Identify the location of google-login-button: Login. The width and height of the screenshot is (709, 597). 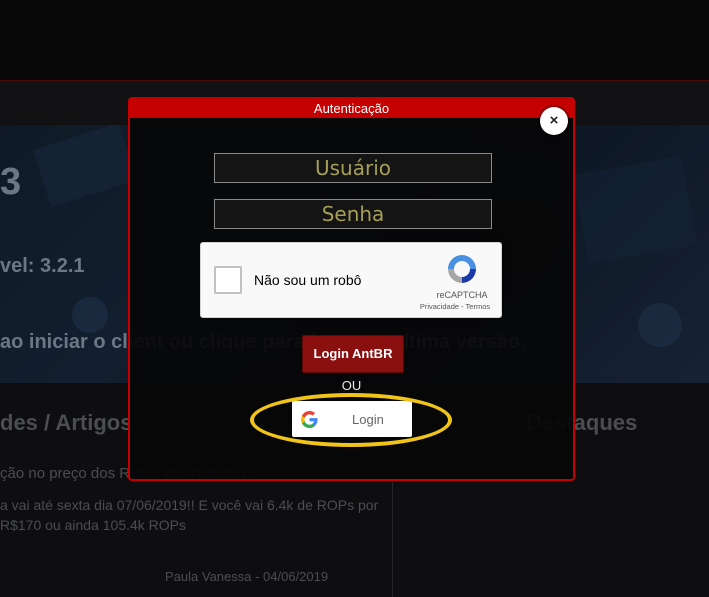
(352, 419).